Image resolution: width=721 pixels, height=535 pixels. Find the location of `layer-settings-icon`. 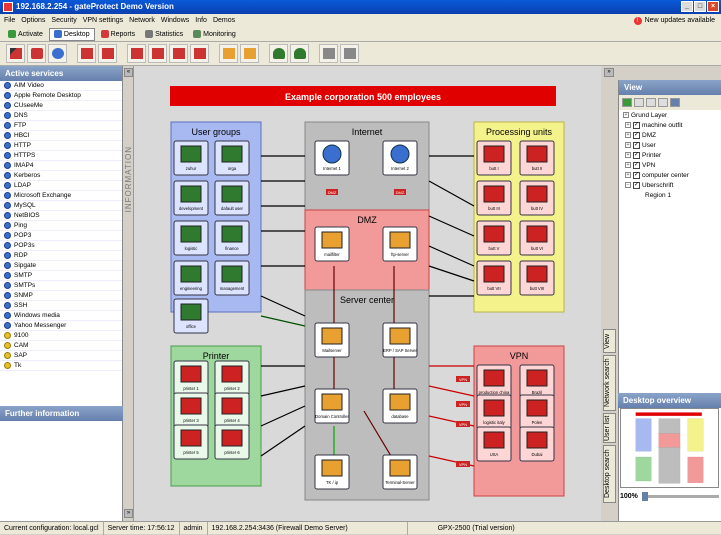

layer-settings-icon is located at coordinates (675, 102).